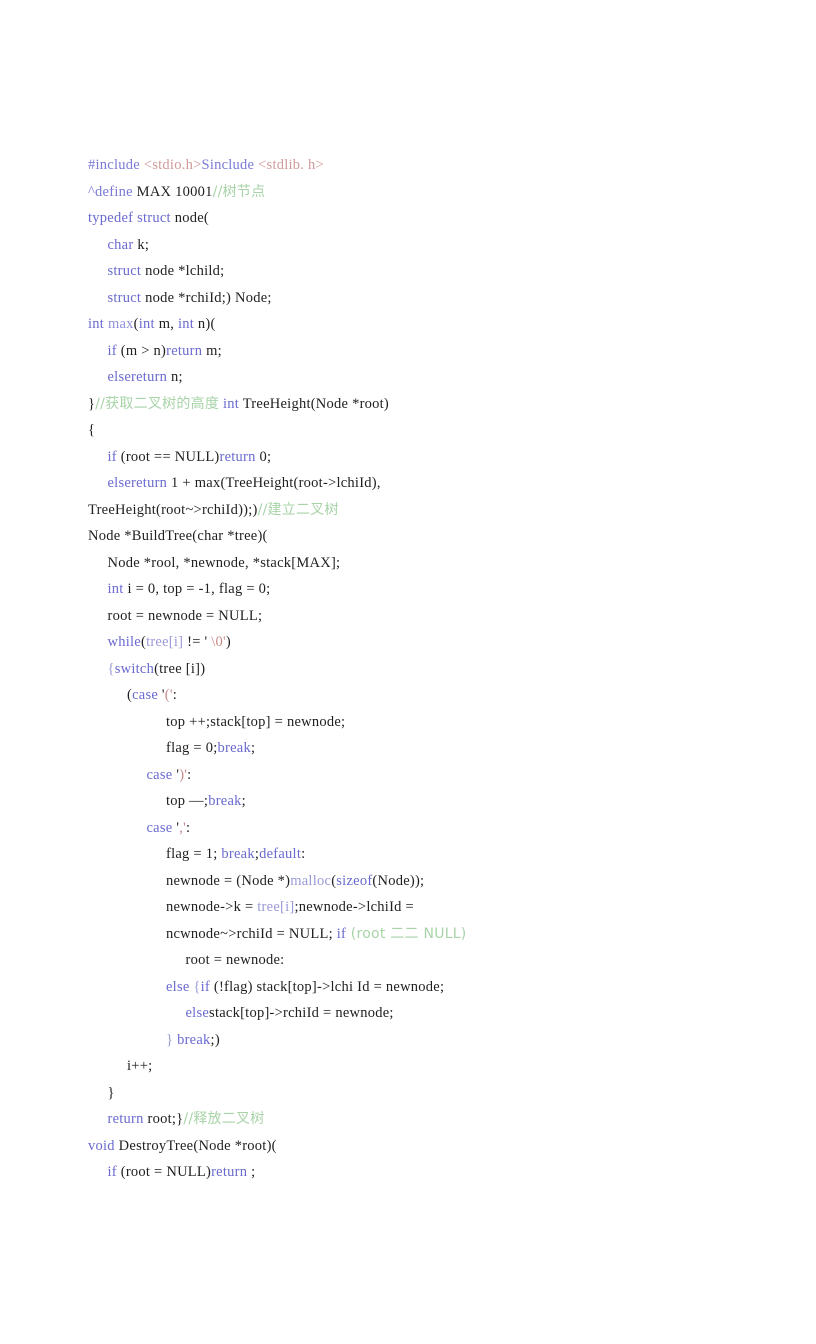  Describe the element at coordinates (194, 854) in the screenshot. I see `code-token-plain: flag = 1;` at that location.